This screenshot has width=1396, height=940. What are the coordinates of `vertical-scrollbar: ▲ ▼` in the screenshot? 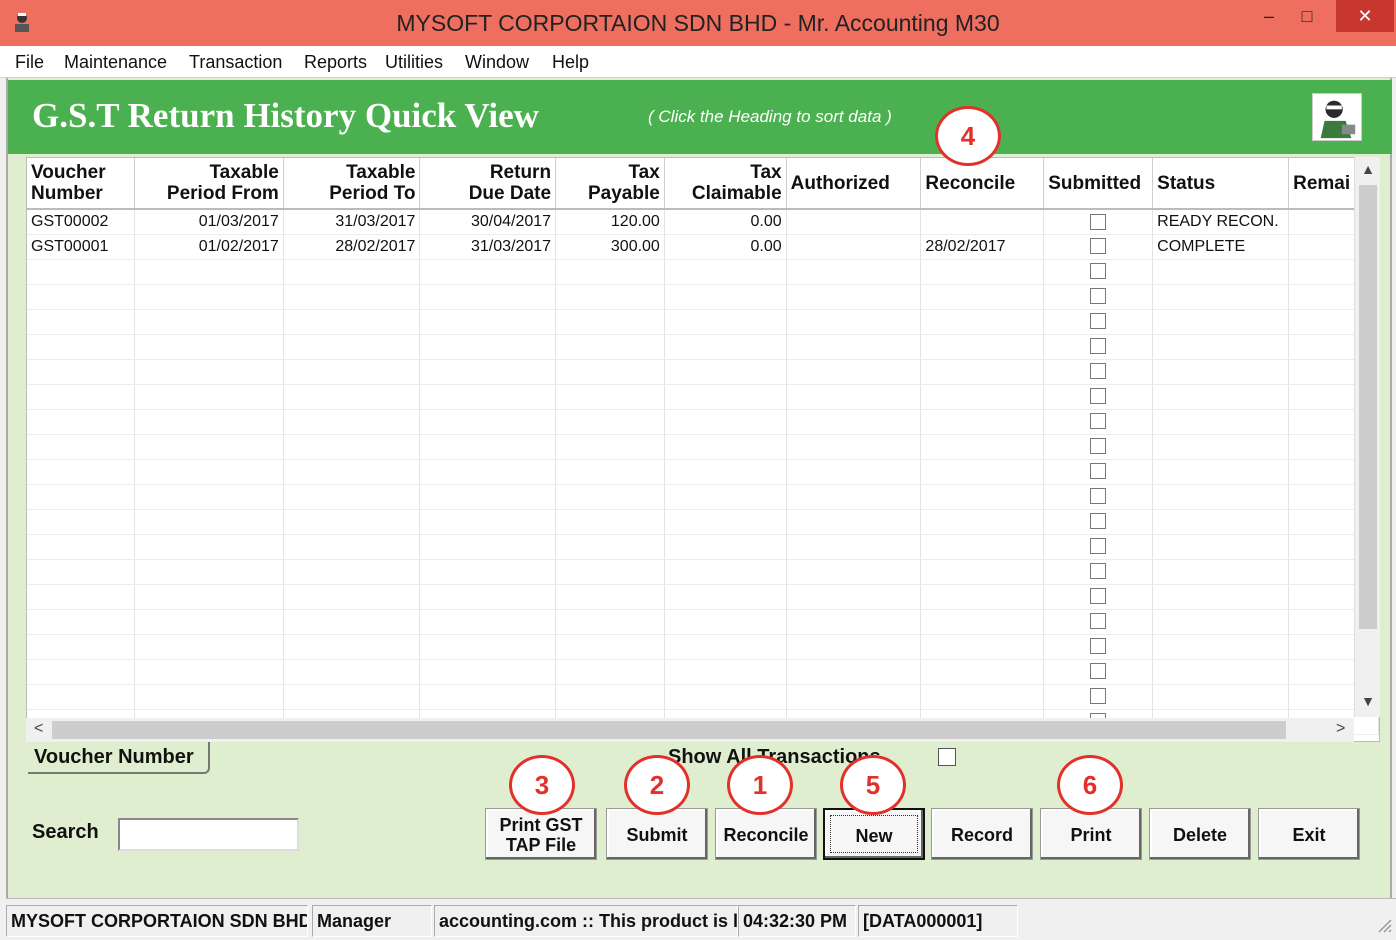 It's located at (1367, 437).